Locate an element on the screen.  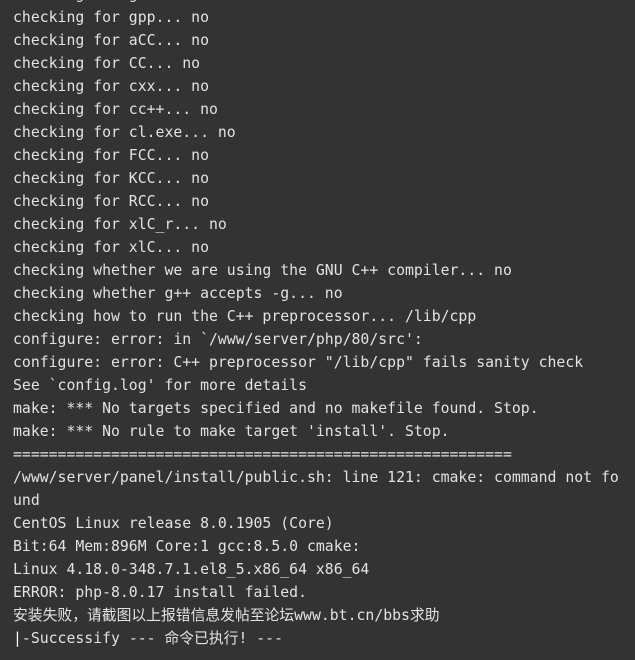
install-error-line: ERROR: php-8.0.17 install failed. is located at coordinates (160, 592).